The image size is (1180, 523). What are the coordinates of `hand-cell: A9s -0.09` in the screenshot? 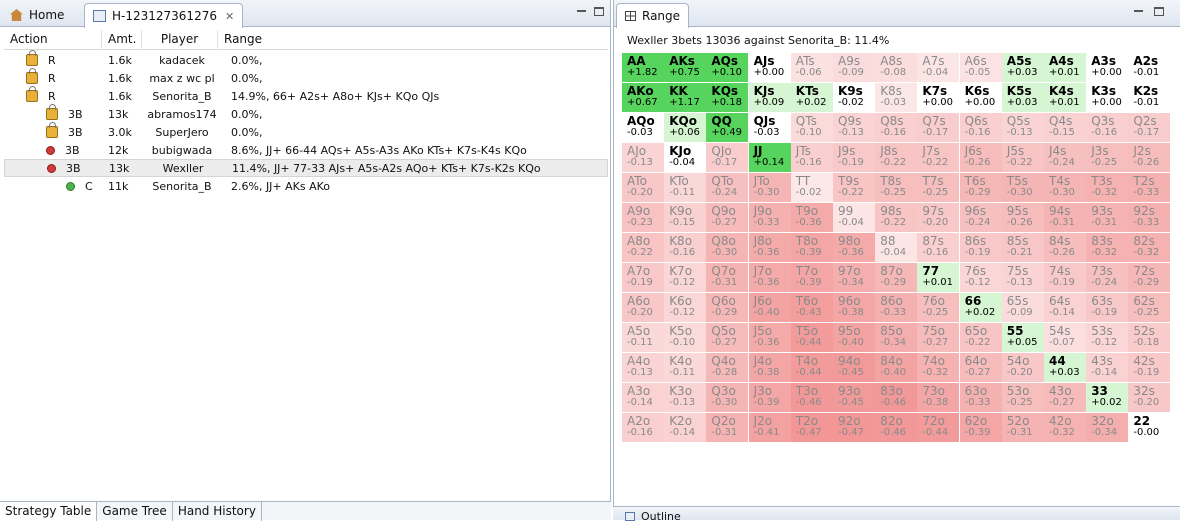 It's located at (854, 67).